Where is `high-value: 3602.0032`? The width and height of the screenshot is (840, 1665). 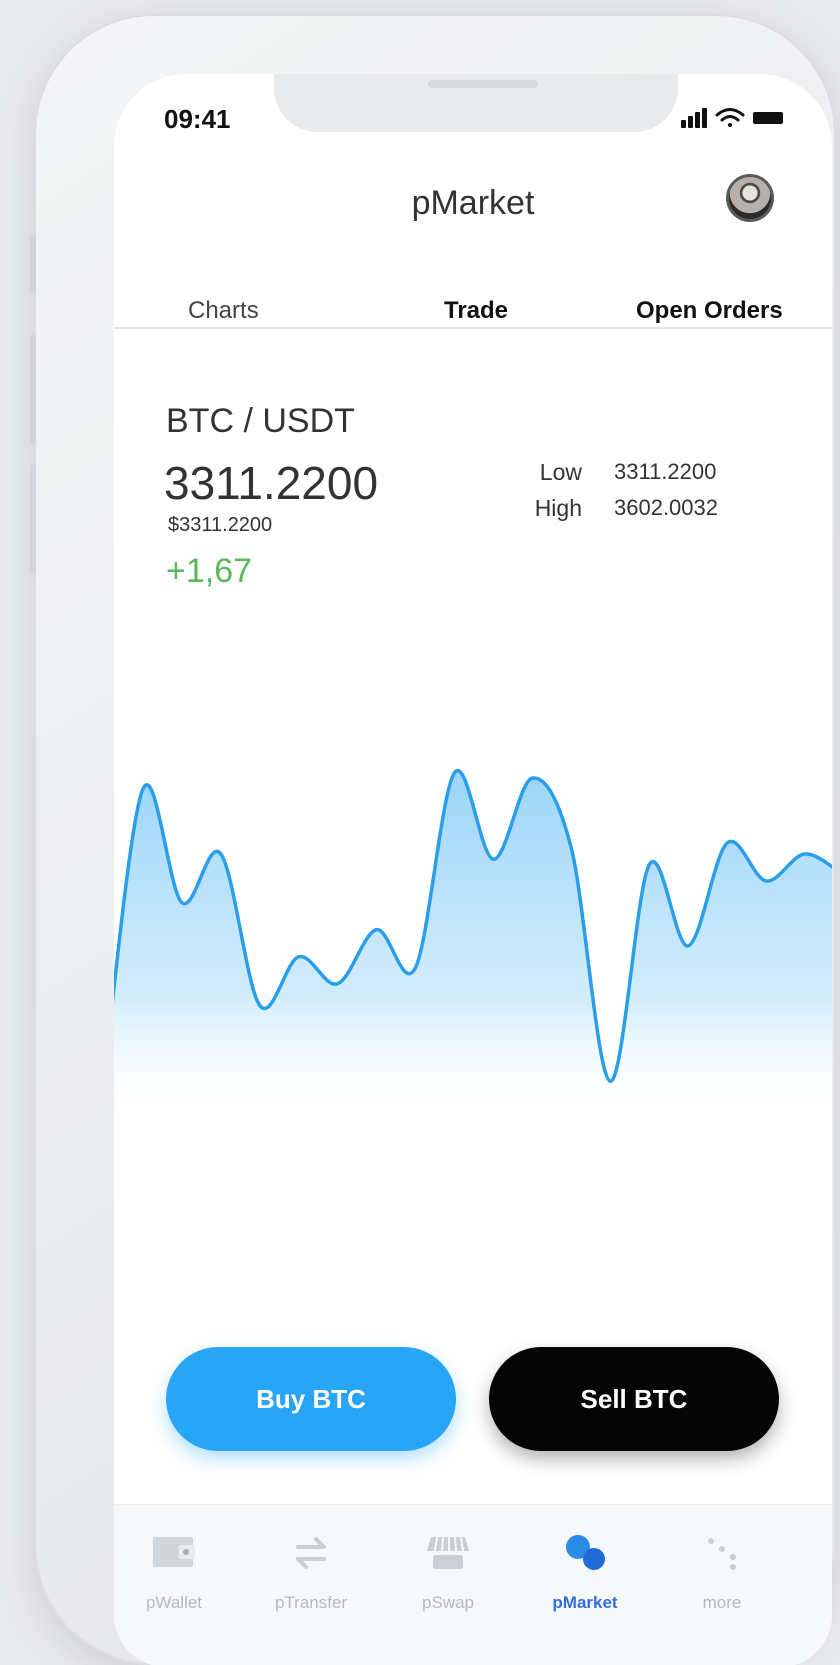 high-value: 3602.0032 is located at coordinates (666, 507).